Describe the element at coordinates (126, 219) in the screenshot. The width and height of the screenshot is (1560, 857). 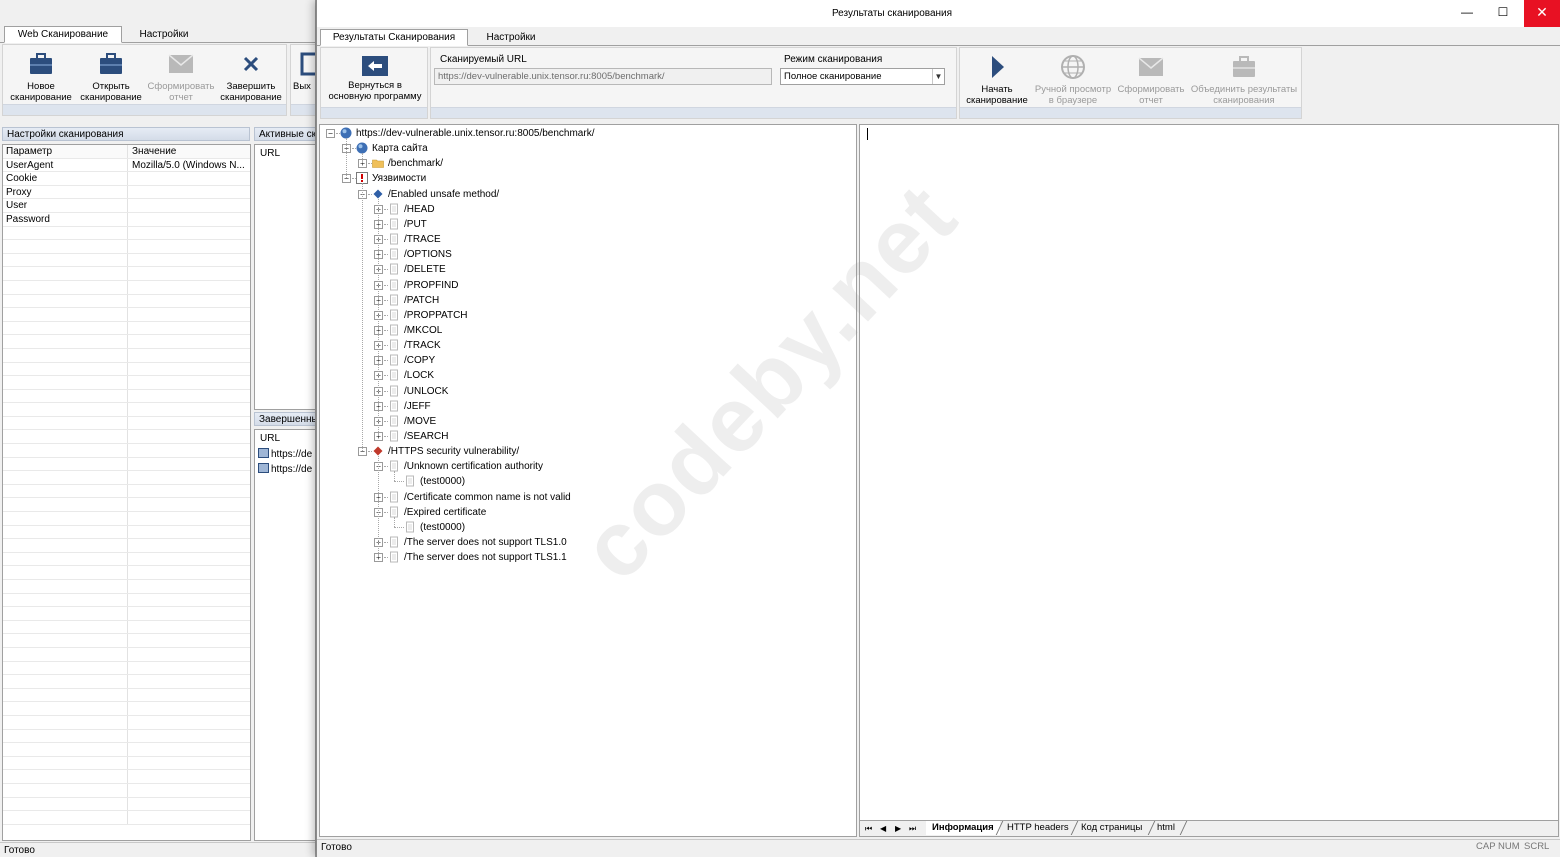
I see `table-row: Password` at that location.